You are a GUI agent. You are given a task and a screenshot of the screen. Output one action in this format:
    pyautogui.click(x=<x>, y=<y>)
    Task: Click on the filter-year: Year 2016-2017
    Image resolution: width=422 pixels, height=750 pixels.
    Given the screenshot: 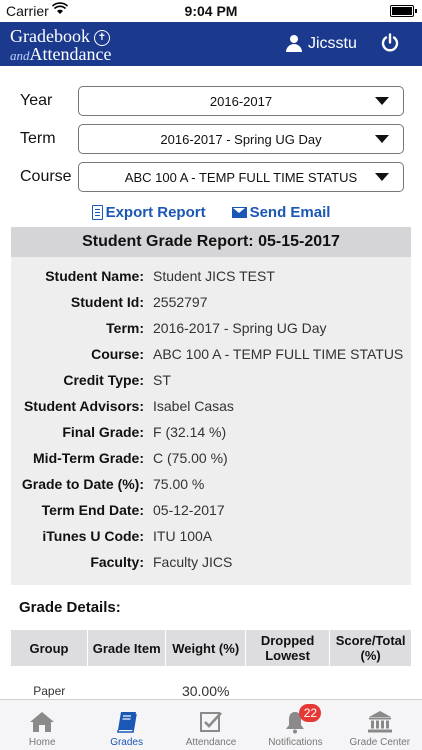 What is the action you would take?
    pyautogui.click(x=211, y=101)
    